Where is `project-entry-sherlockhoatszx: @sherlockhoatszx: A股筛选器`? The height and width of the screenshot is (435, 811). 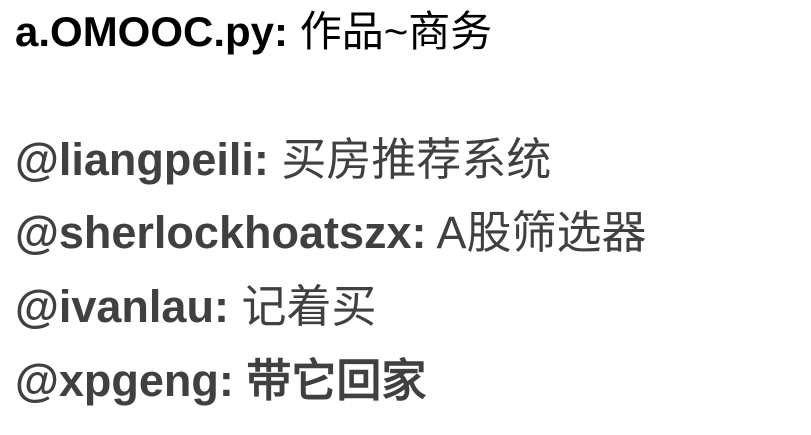
project-entry-sherlockhoatszx: @sherlockhoatszx: A股筛选器 is located at coordinates (331, 233).